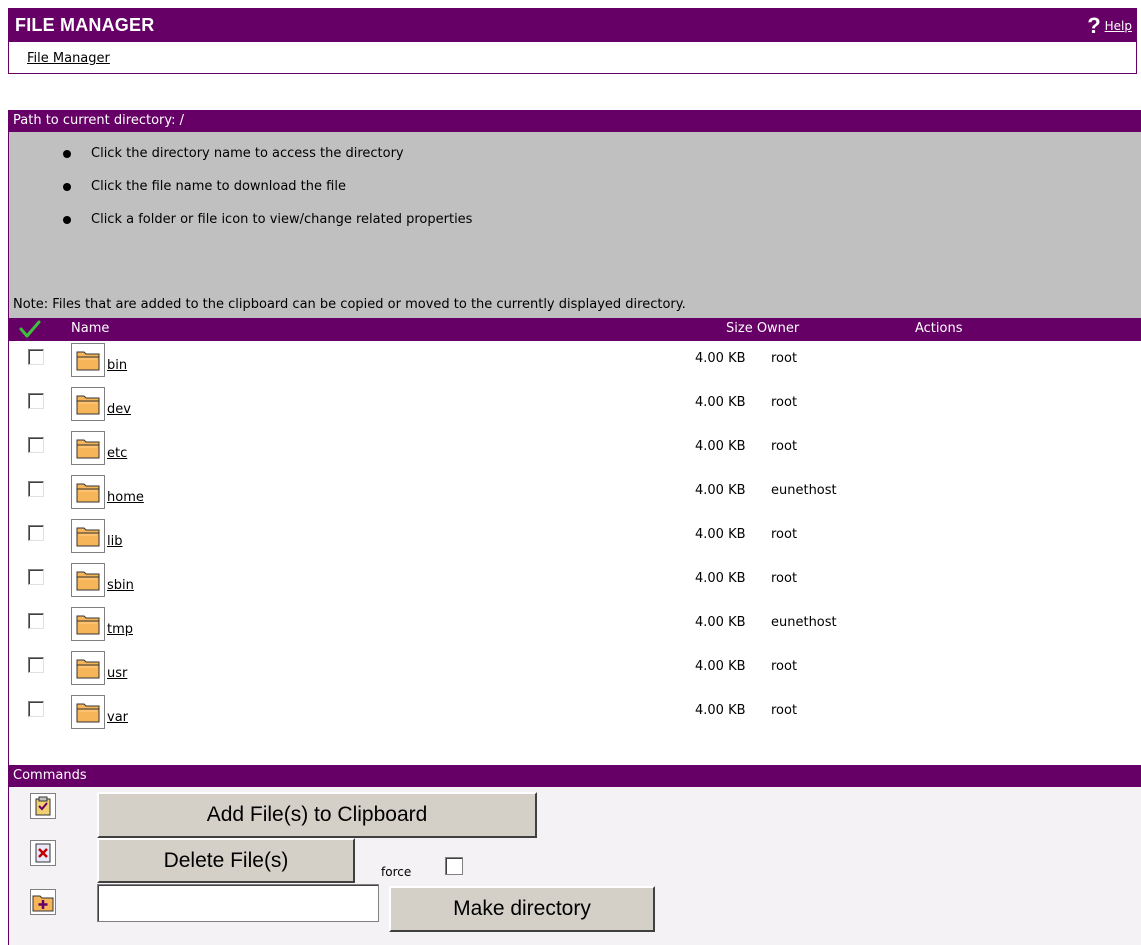 The width and height of the screenshot is (1141, 945). I want to click on file-row: var 4.00 KB root, so click(575, 717).